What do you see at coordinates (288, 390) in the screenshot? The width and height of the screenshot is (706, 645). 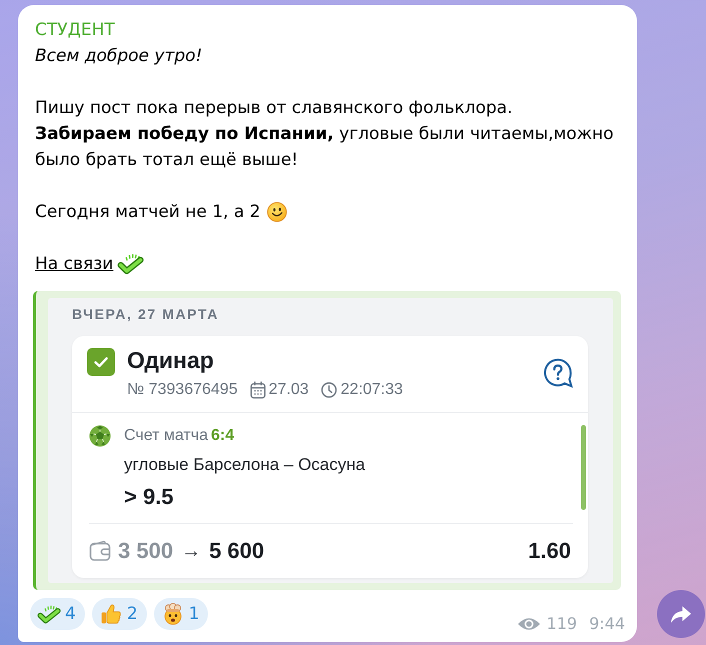 I see `bet-date: 27.03` at bounding box center [288, 390].